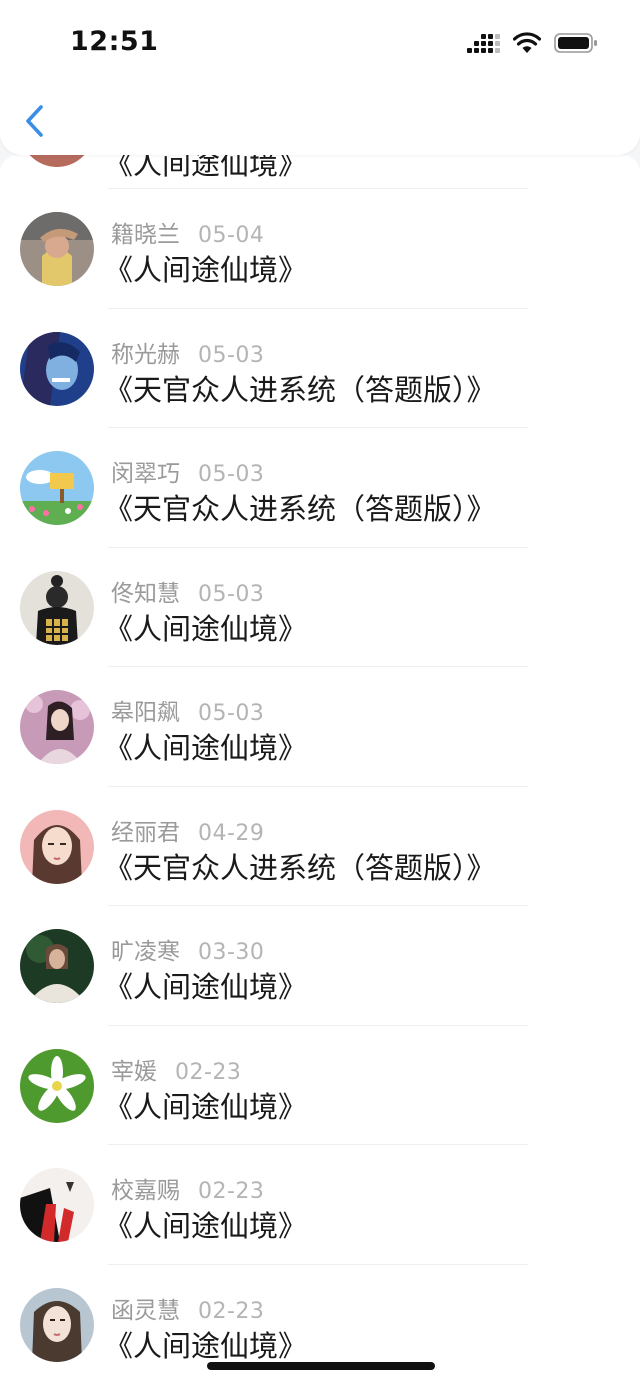 The image size is (640, 1385). I want to click on user-name: 函灵慧, so click(145, 1310).